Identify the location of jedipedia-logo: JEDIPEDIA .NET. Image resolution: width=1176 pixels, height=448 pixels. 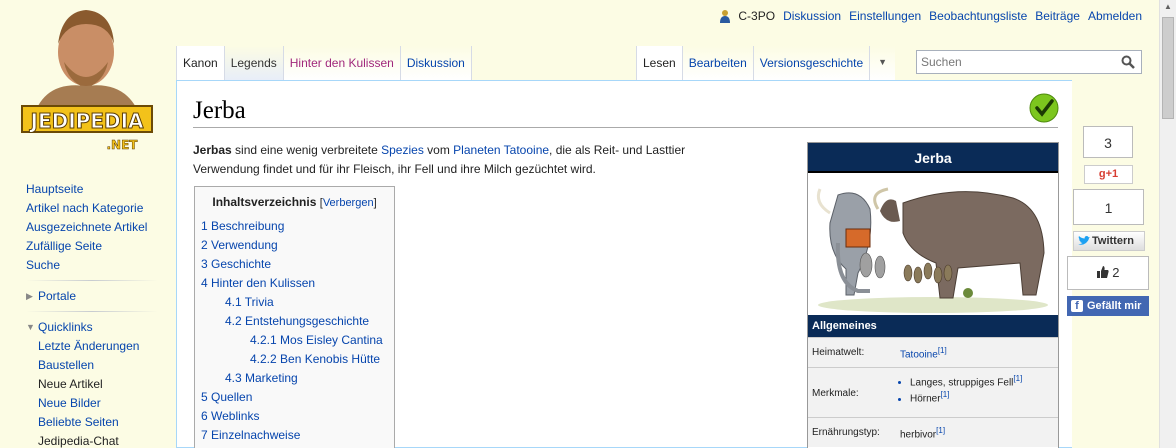
(87, 82).